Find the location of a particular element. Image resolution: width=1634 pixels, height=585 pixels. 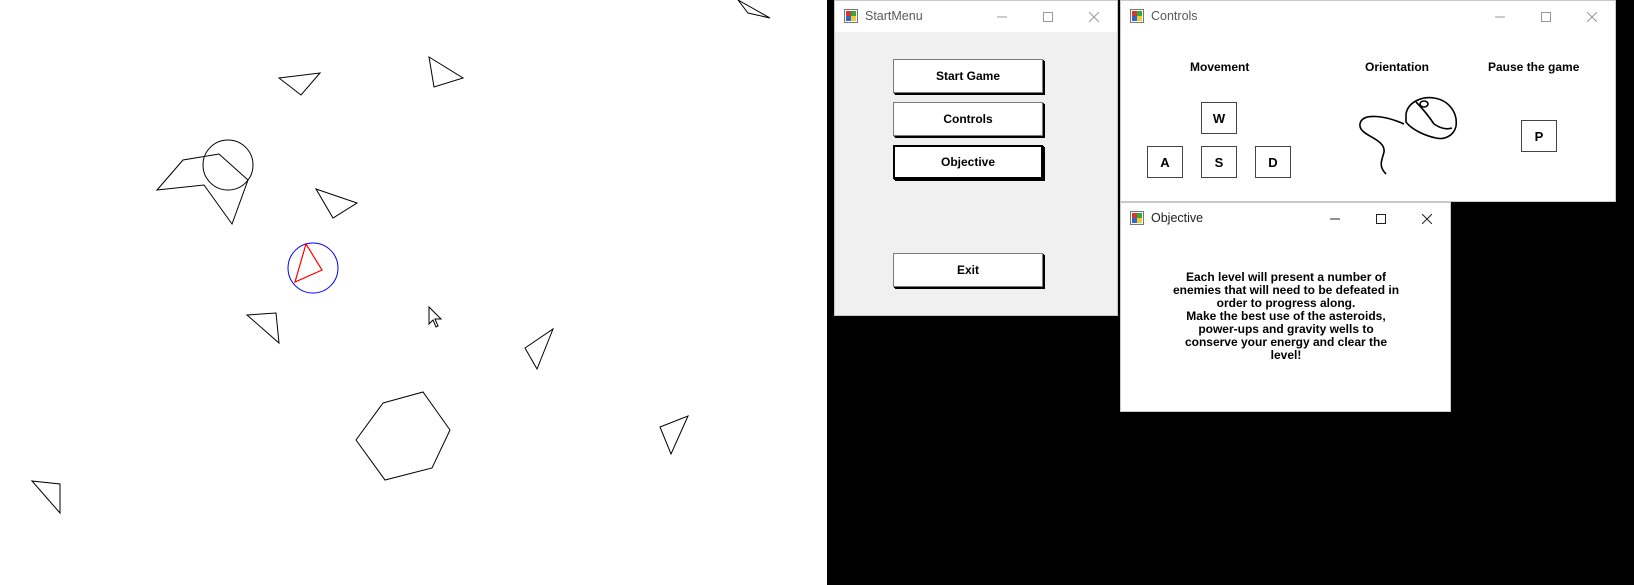

controls-titlebar: Controls is located at coordinates (1368, 16).